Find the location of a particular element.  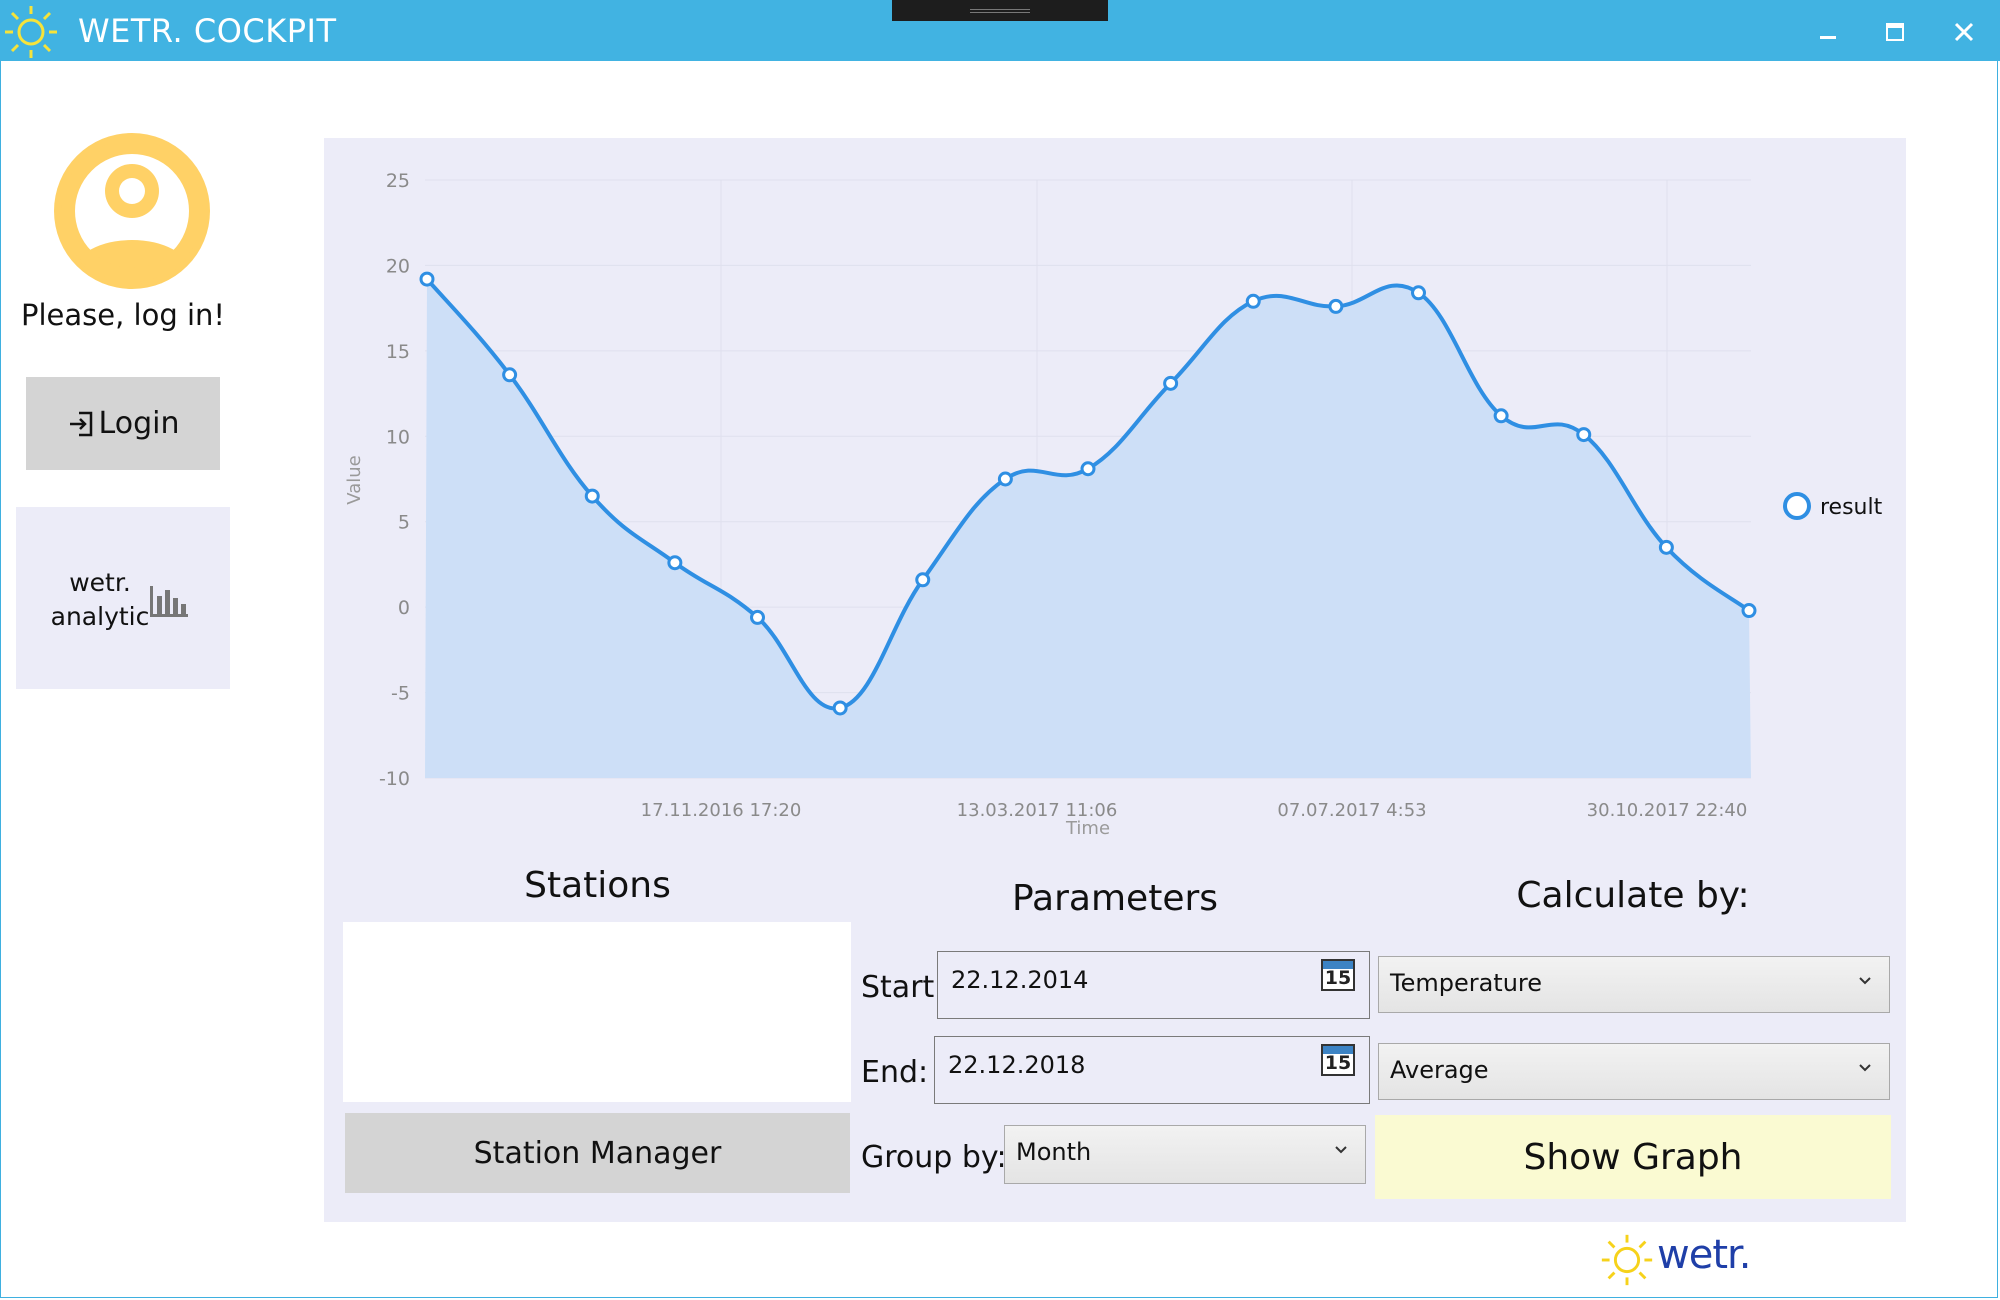

end-date-picker: 22.12.2018 15 is located at coordinates (1152, 1070).